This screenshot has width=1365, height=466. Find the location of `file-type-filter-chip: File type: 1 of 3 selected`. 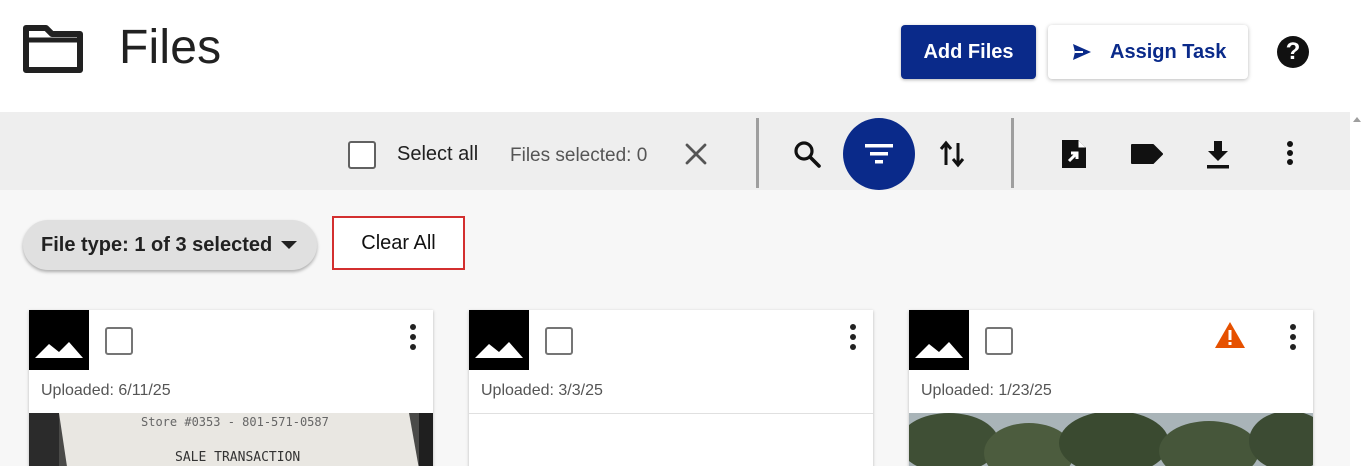

file-type-filter-chip: File type: 1 of 3 selected is located at coordinates (170, 245).